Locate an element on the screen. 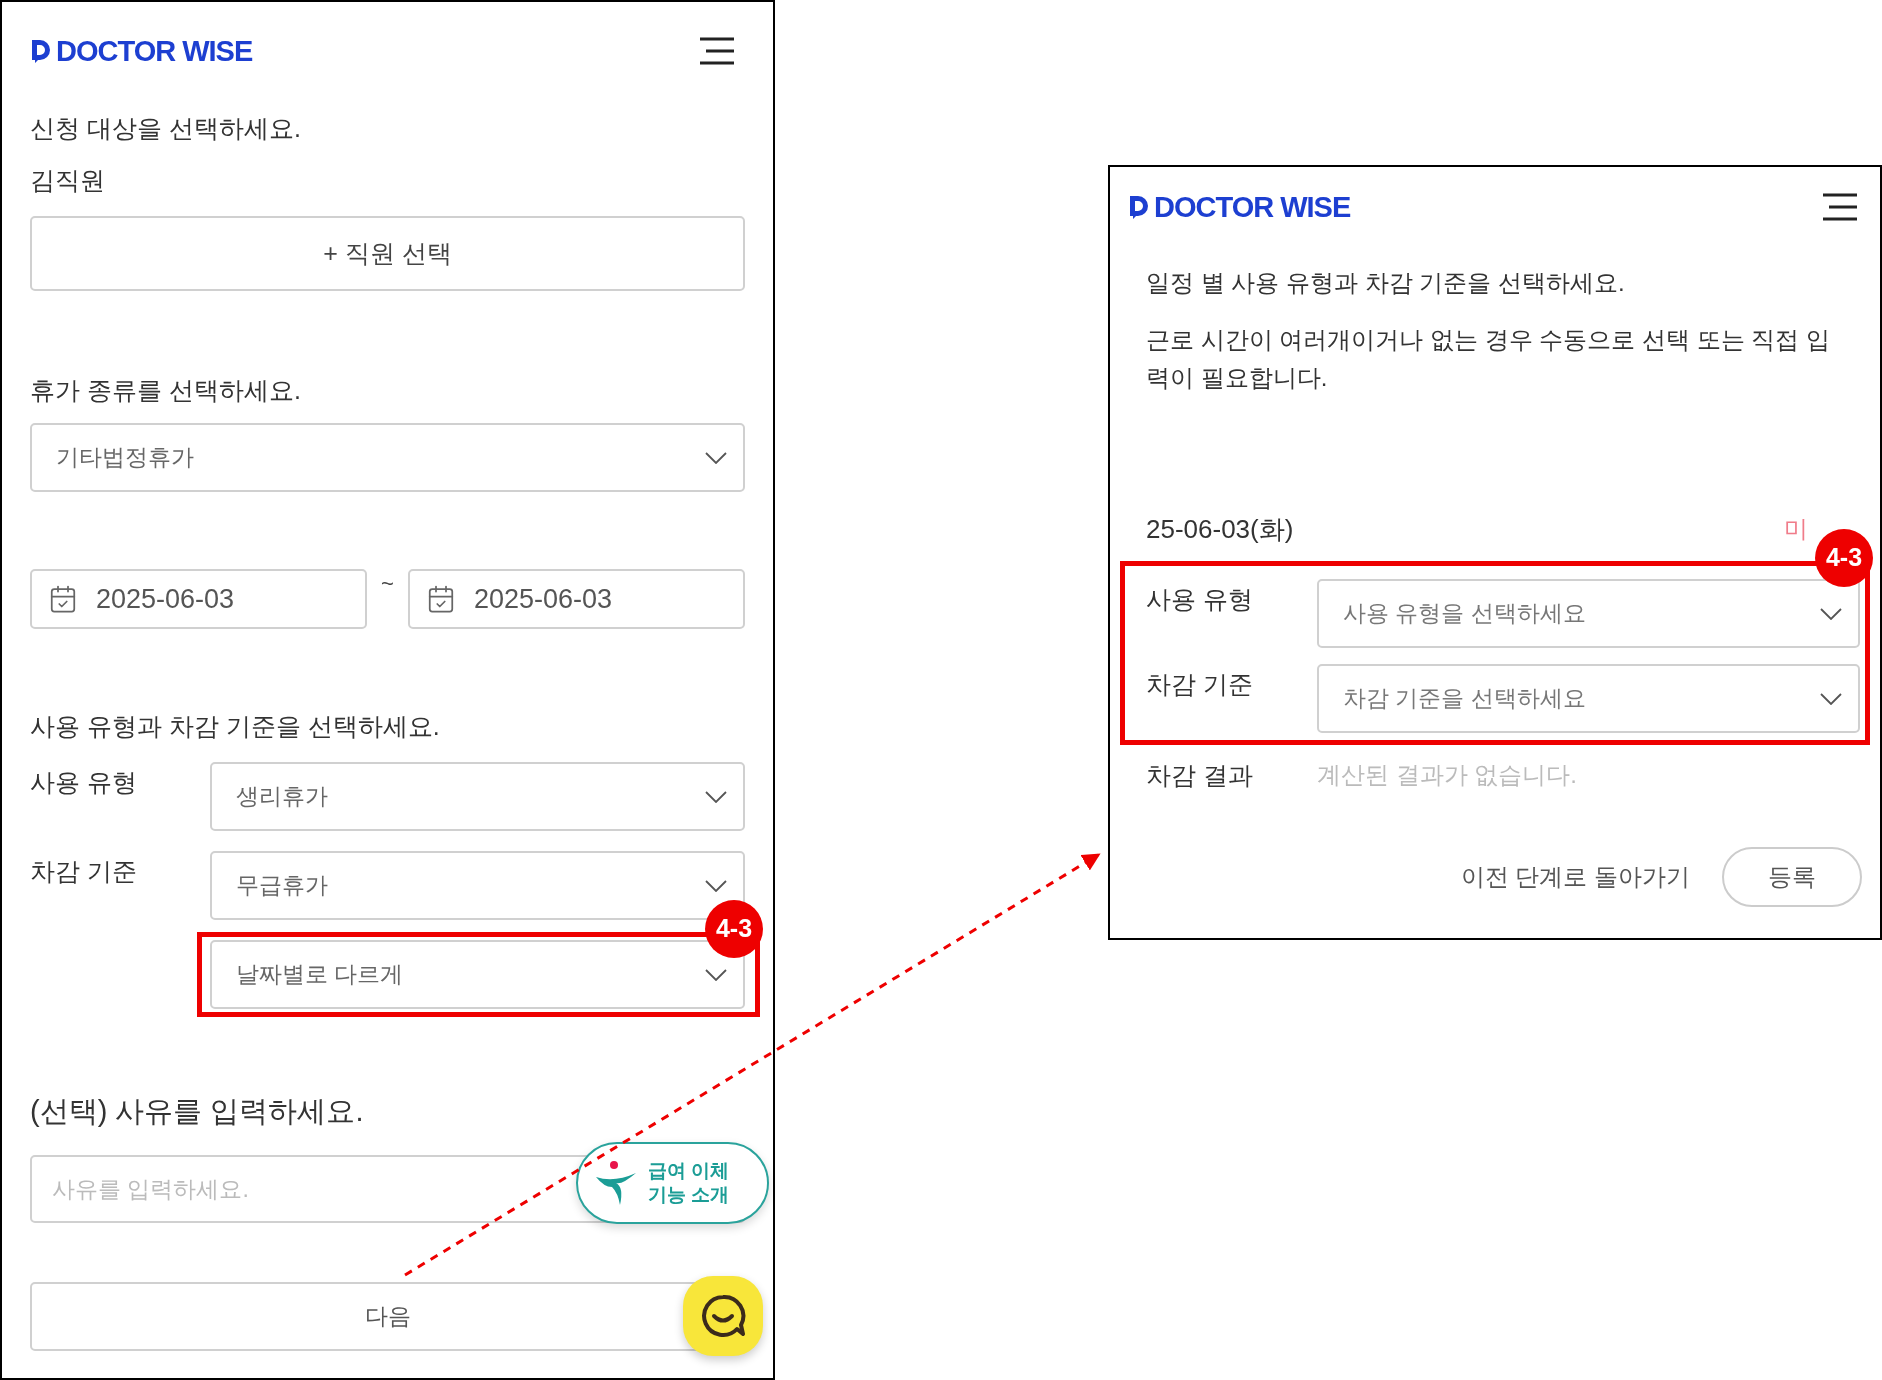 Image resolution: width=1882 pixels, height=1380 pixels. dropdown-select: 날짜별로 다르게 is located at coordinates (477, 974).